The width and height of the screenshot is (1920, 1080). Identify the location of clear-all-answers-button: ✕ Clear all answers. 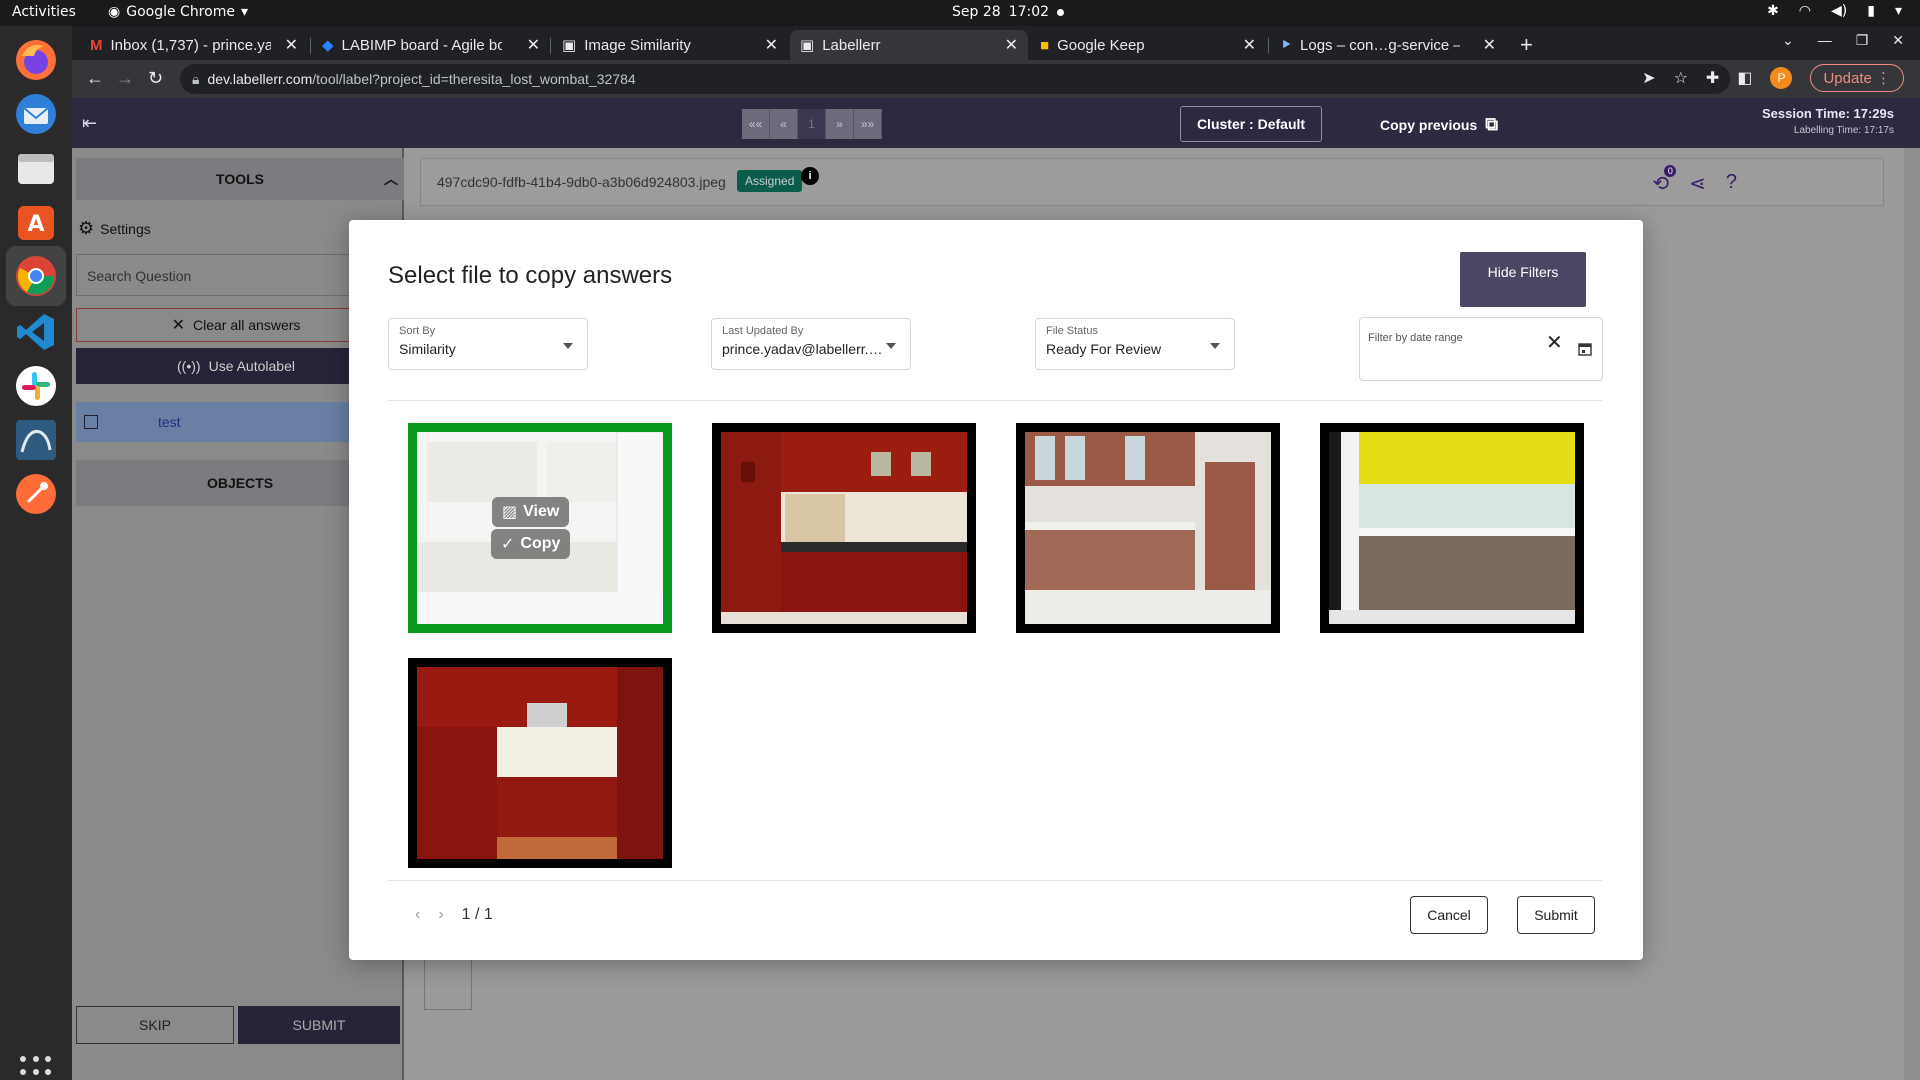
(236, 325).